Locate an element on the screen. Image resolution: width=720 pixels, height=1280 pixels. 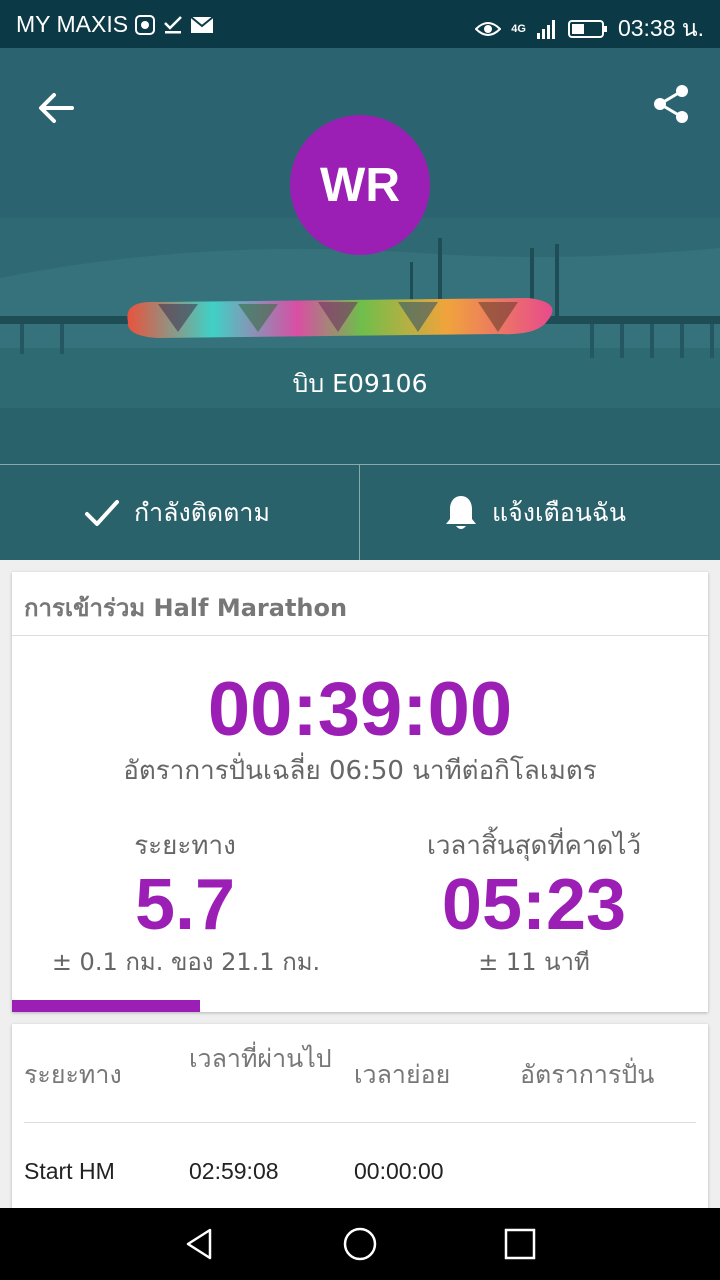
eye-icon is located at coordinates (488, 29).